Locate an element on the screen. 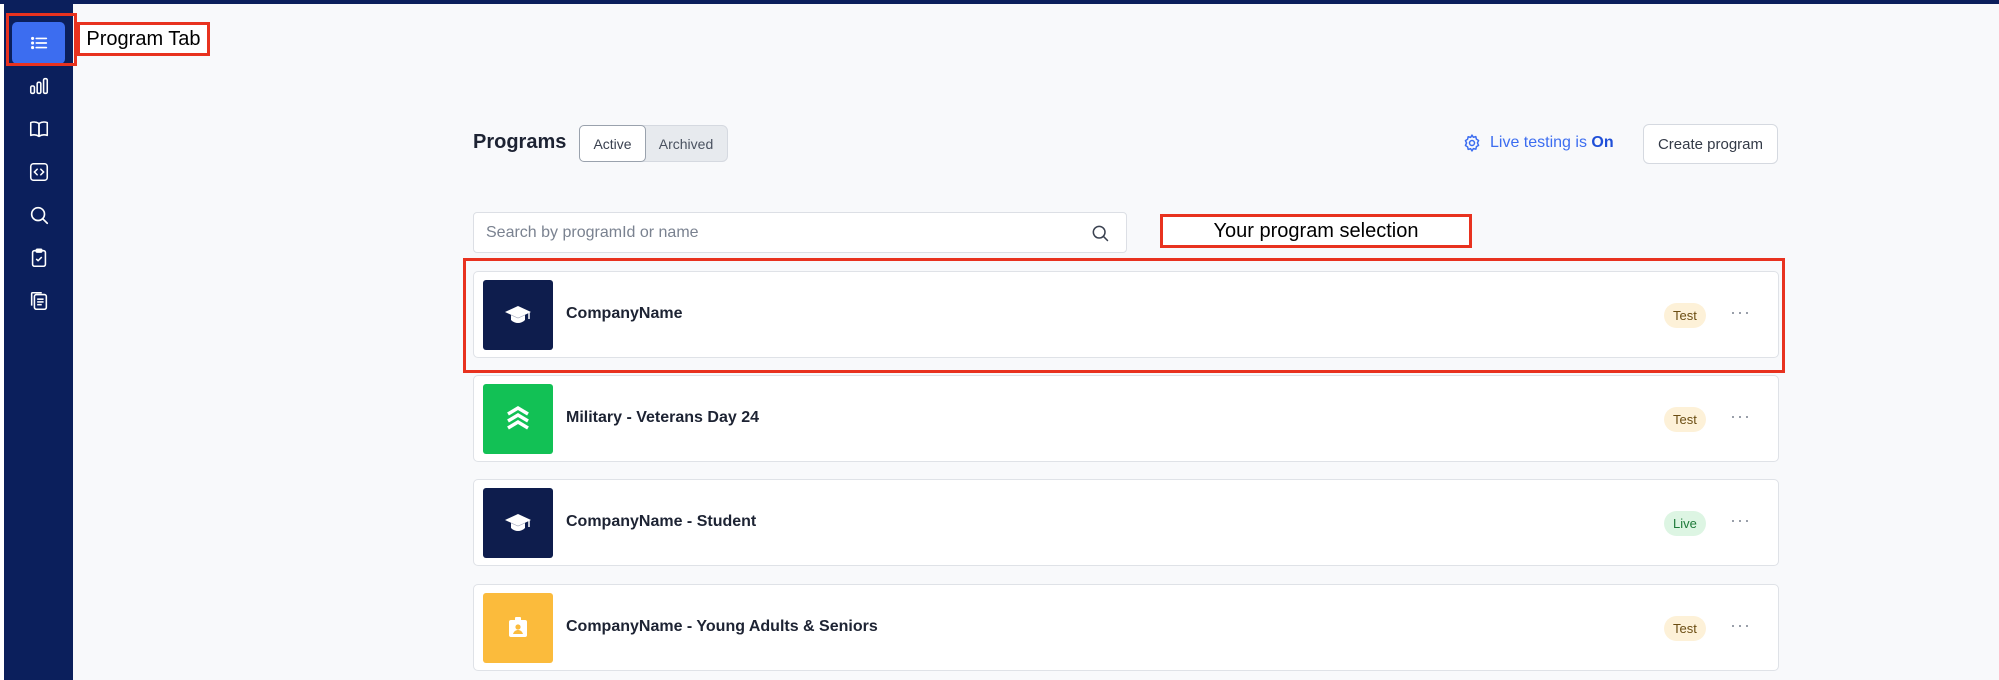  book-icon is located at coordinates (38, 129).